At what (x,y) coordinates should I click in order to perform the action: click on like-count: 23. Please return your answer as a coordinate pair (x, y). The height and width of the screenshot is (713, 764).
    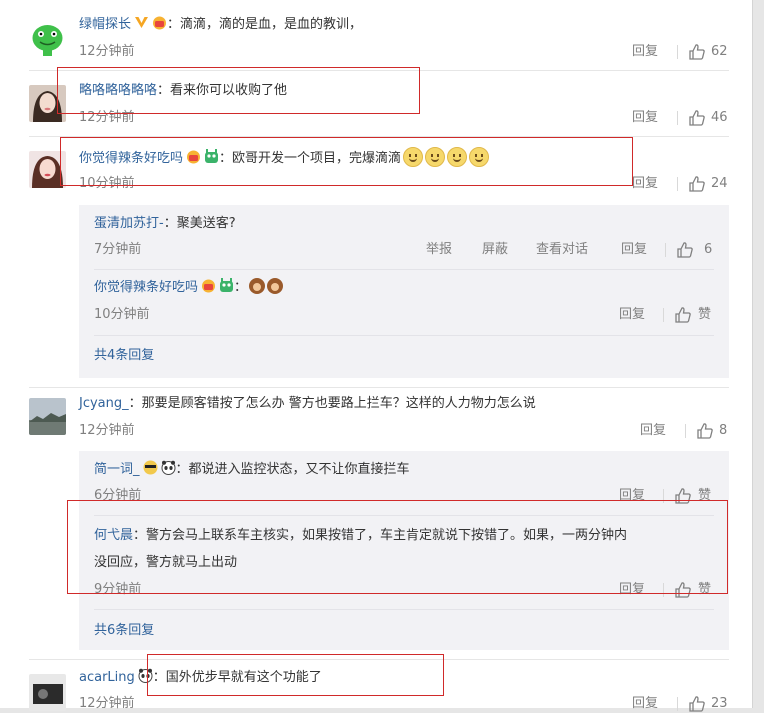
    Looking at the image, I should click on (719, 703).